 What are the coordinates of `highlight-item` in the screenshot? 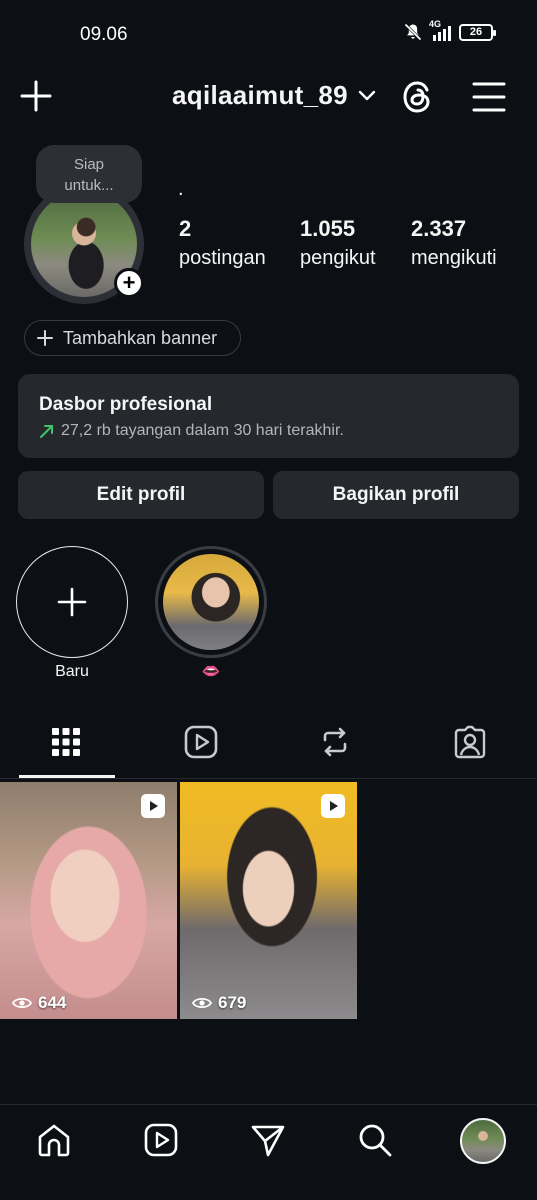 It's located at (211, 602).